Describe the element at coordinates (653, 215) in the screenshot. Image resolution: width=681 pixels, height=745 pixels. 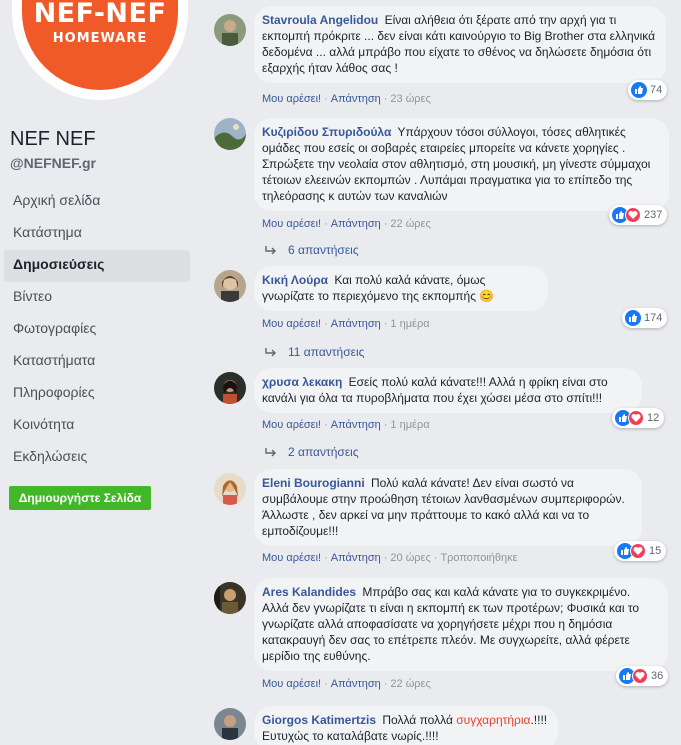
I see `reaction-count: 237` at that location.